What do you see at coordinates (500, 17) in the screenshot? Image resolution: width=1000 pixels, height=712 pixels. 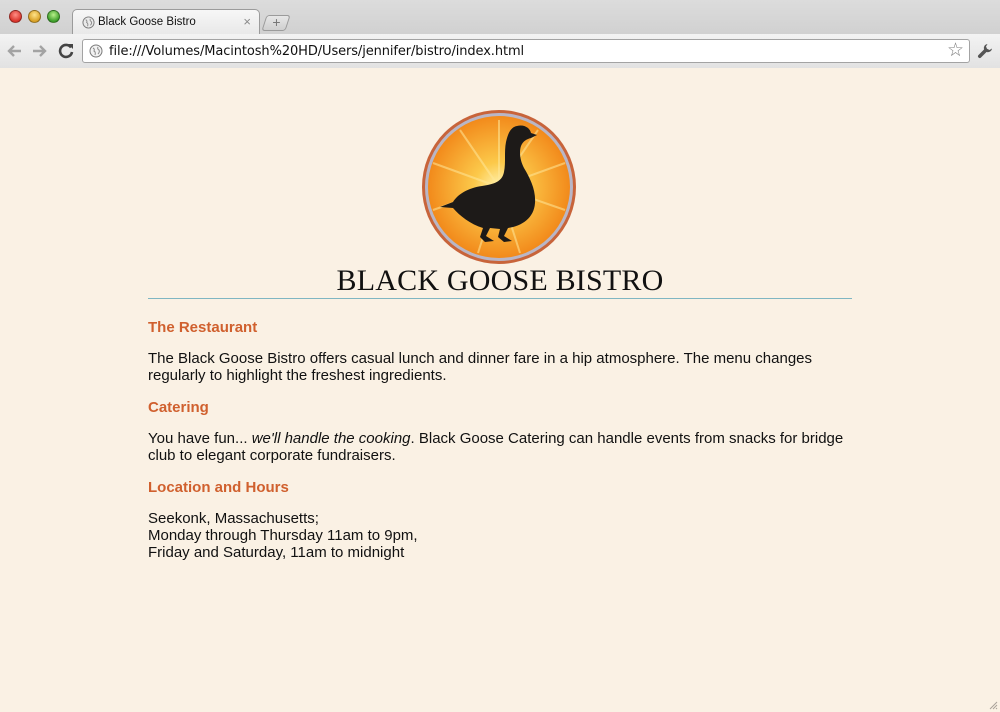 I see `tab-strip: Black Goose Bistro × +` at bounding box center [500, 17].